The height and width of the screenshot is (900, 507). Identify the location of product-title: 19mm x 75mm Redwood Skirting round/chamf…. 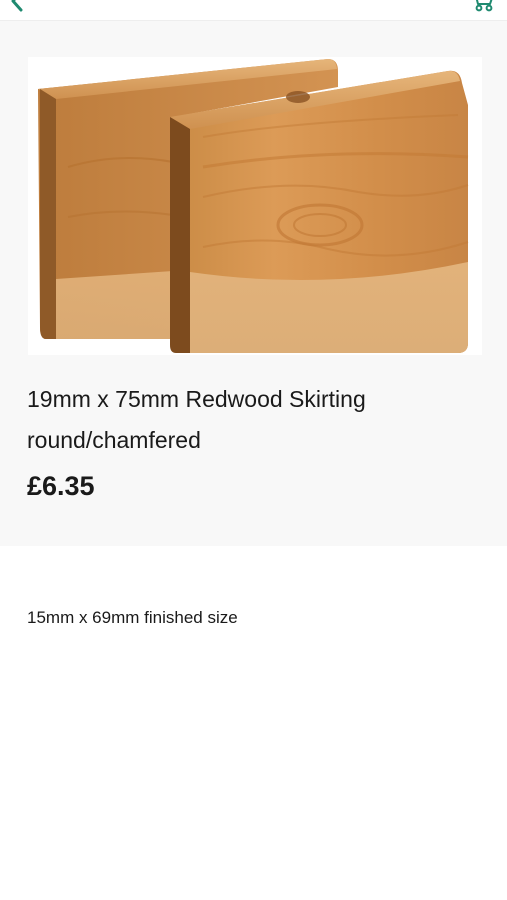
(196, 419).